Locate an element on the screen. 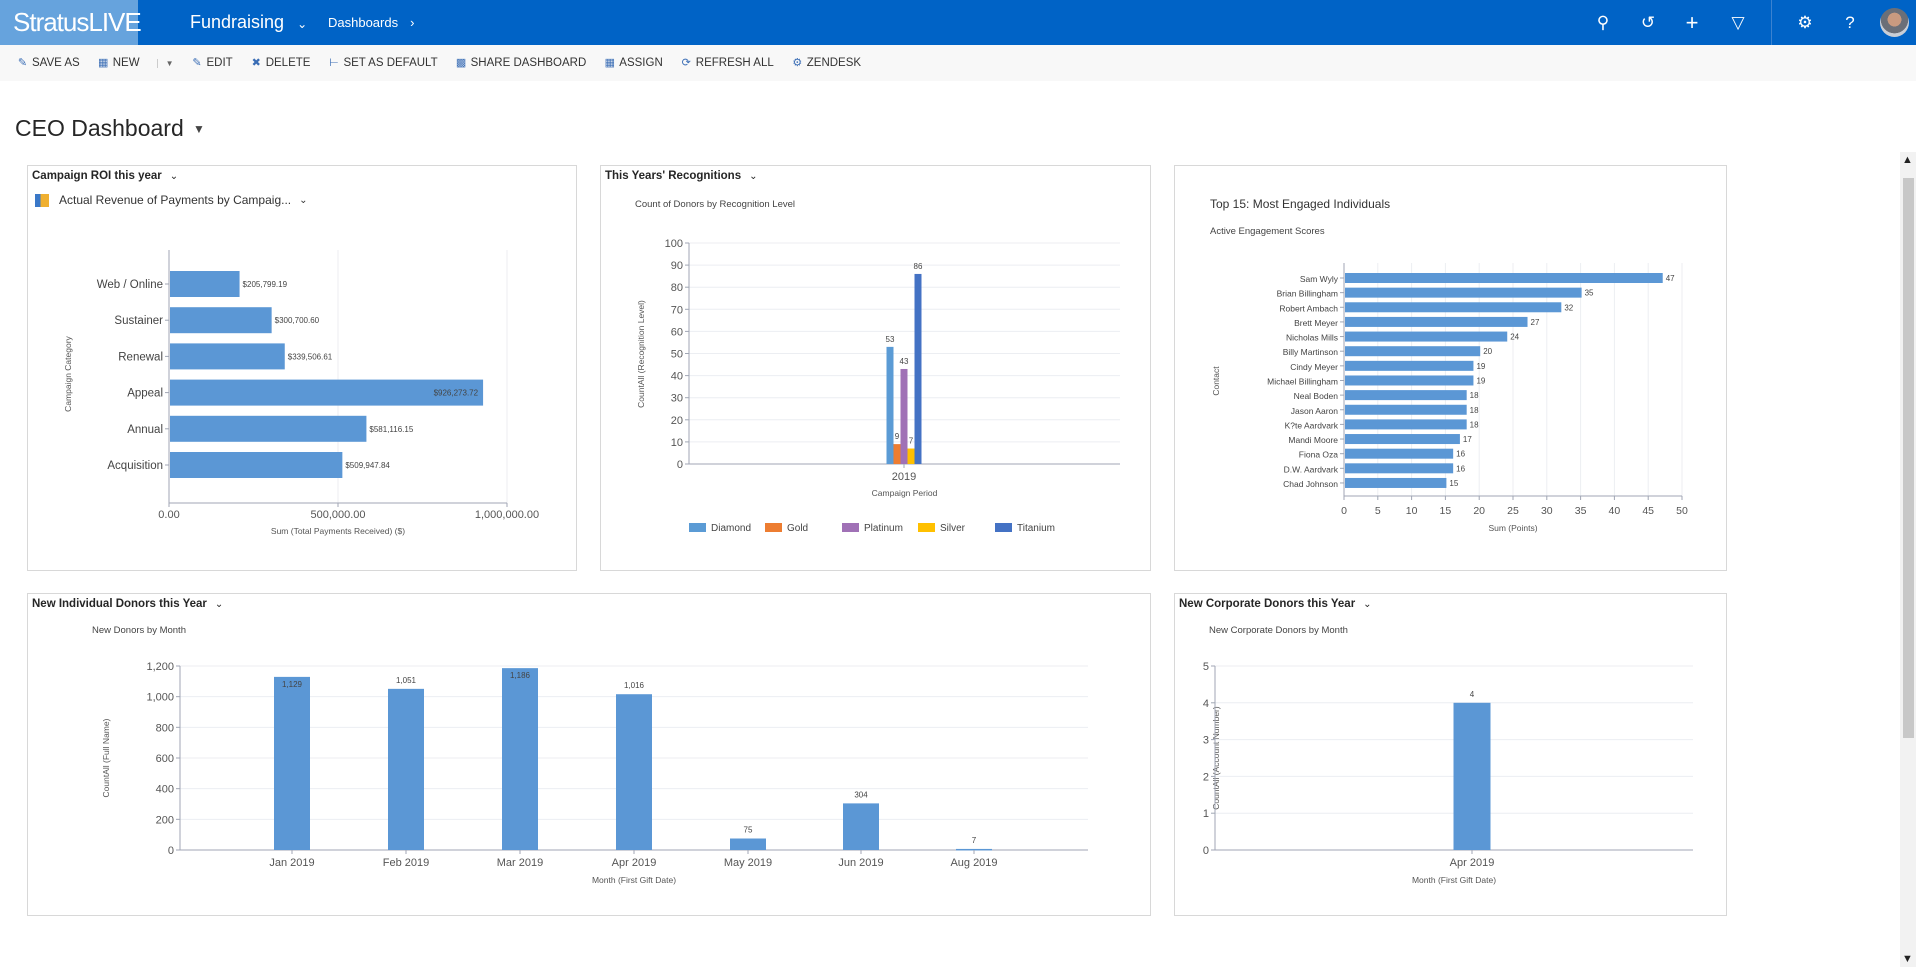 This screenshot has height=973, width=1920. data-label: 43 is located at coordinates (904, 361).